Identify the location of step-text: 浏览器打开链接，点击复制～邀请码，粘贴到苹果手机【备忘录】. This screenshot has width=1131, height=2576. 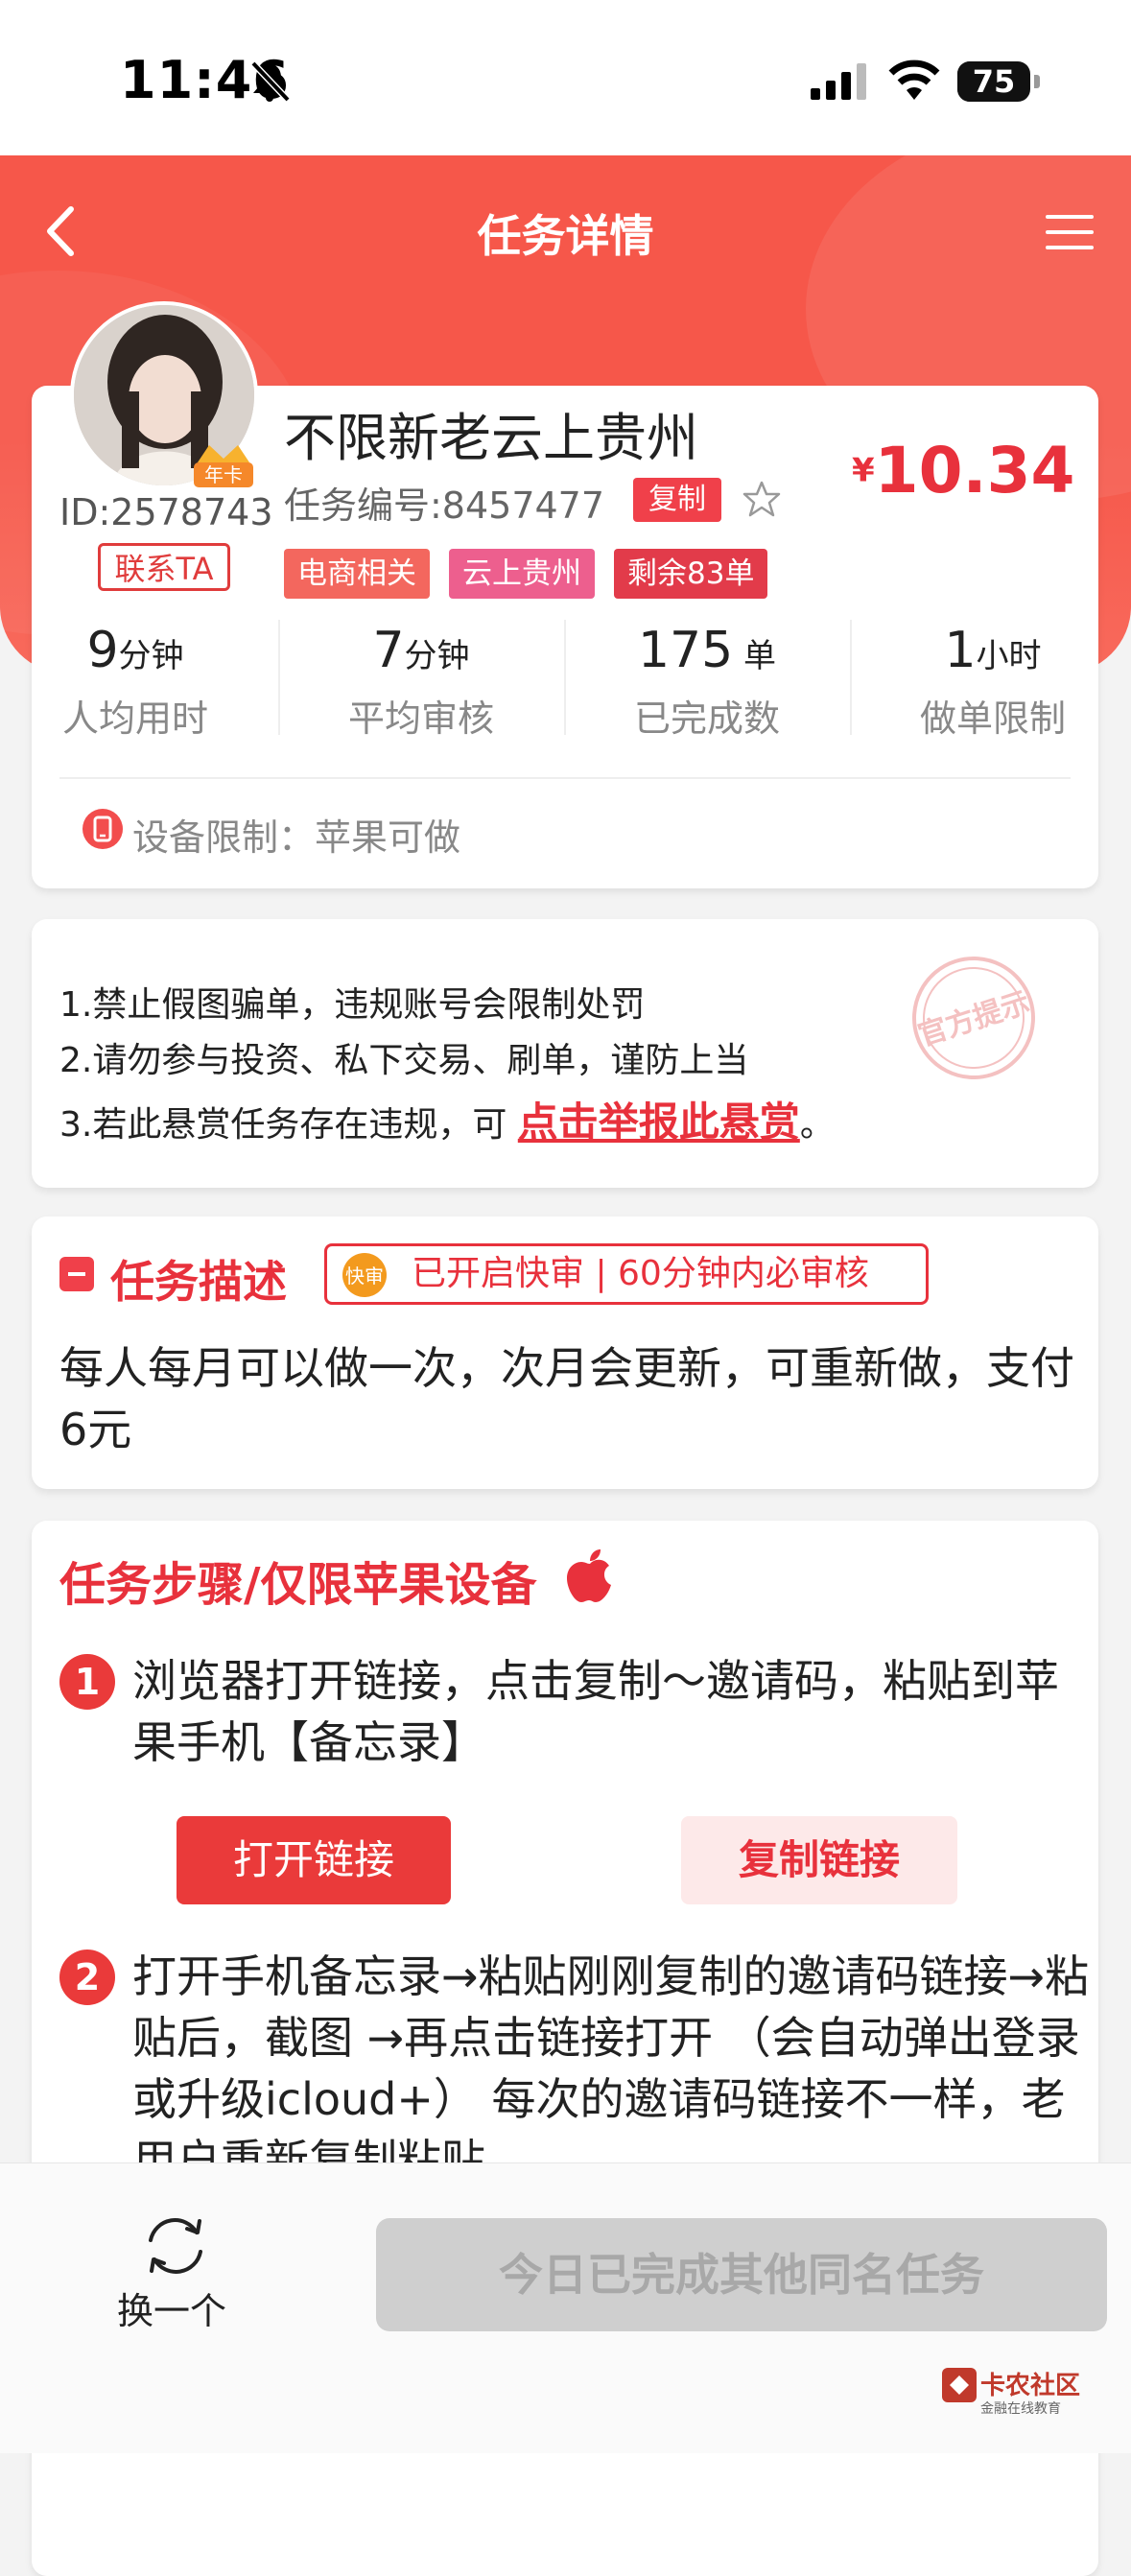
(595, 1712).